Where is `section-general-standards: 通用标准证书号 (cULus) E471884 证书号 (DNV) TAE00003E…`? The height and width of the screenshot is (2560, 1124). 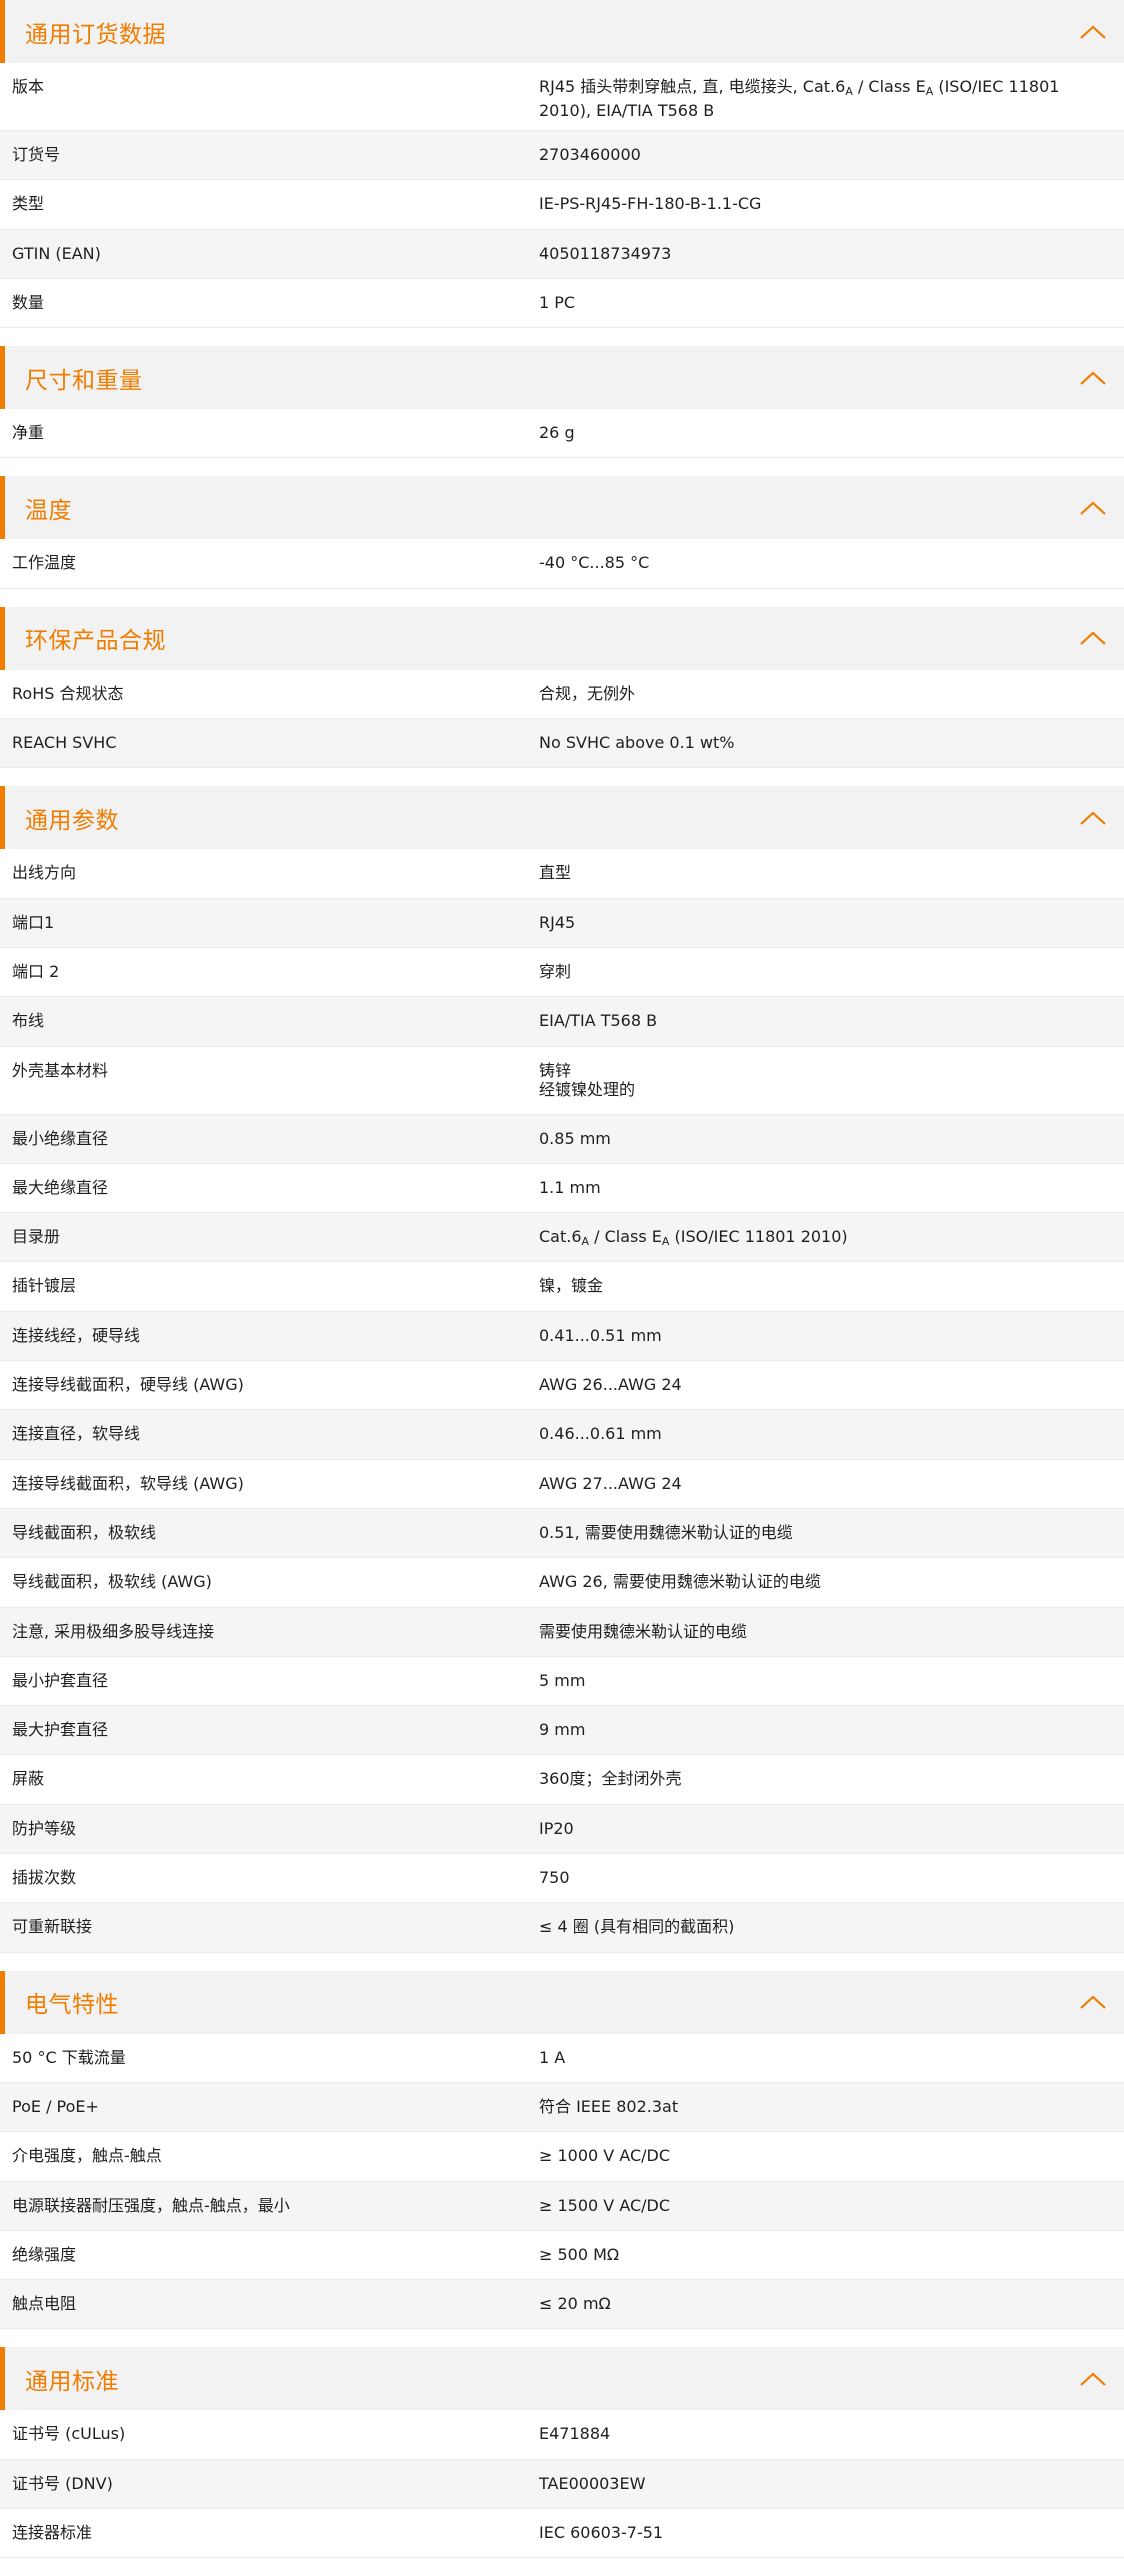
section-general-standards: 通用标准证书号 (cULus) E471884 证书号 (DNV) TAE00003E… is located at coordinates (562, 2453).